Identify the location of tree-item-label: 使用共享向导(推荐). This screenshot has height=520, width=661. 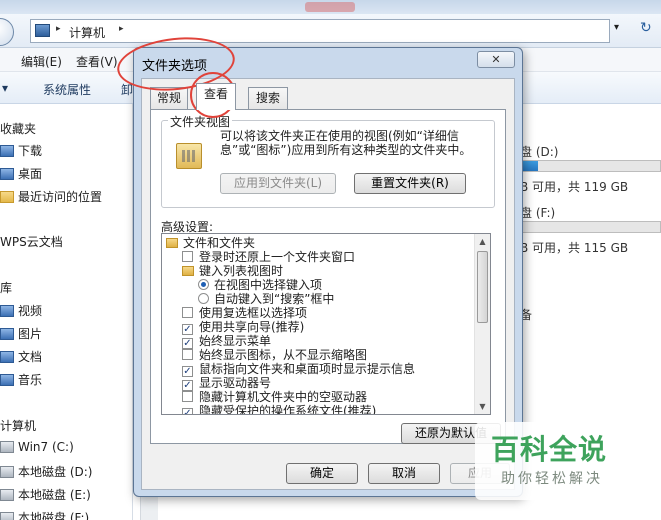
(252, 327).